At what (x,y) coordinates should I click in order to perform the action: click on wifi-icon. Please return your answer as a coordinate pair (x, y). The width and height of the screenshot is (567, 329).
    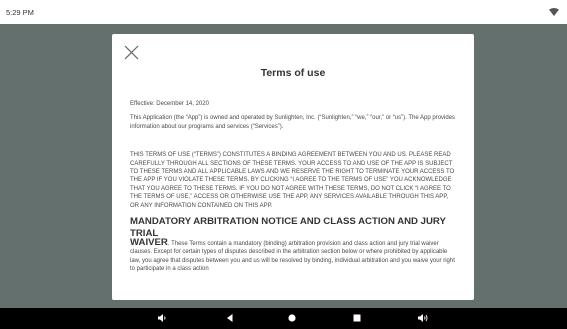
    Looking at the image, I should click on (554, 12).